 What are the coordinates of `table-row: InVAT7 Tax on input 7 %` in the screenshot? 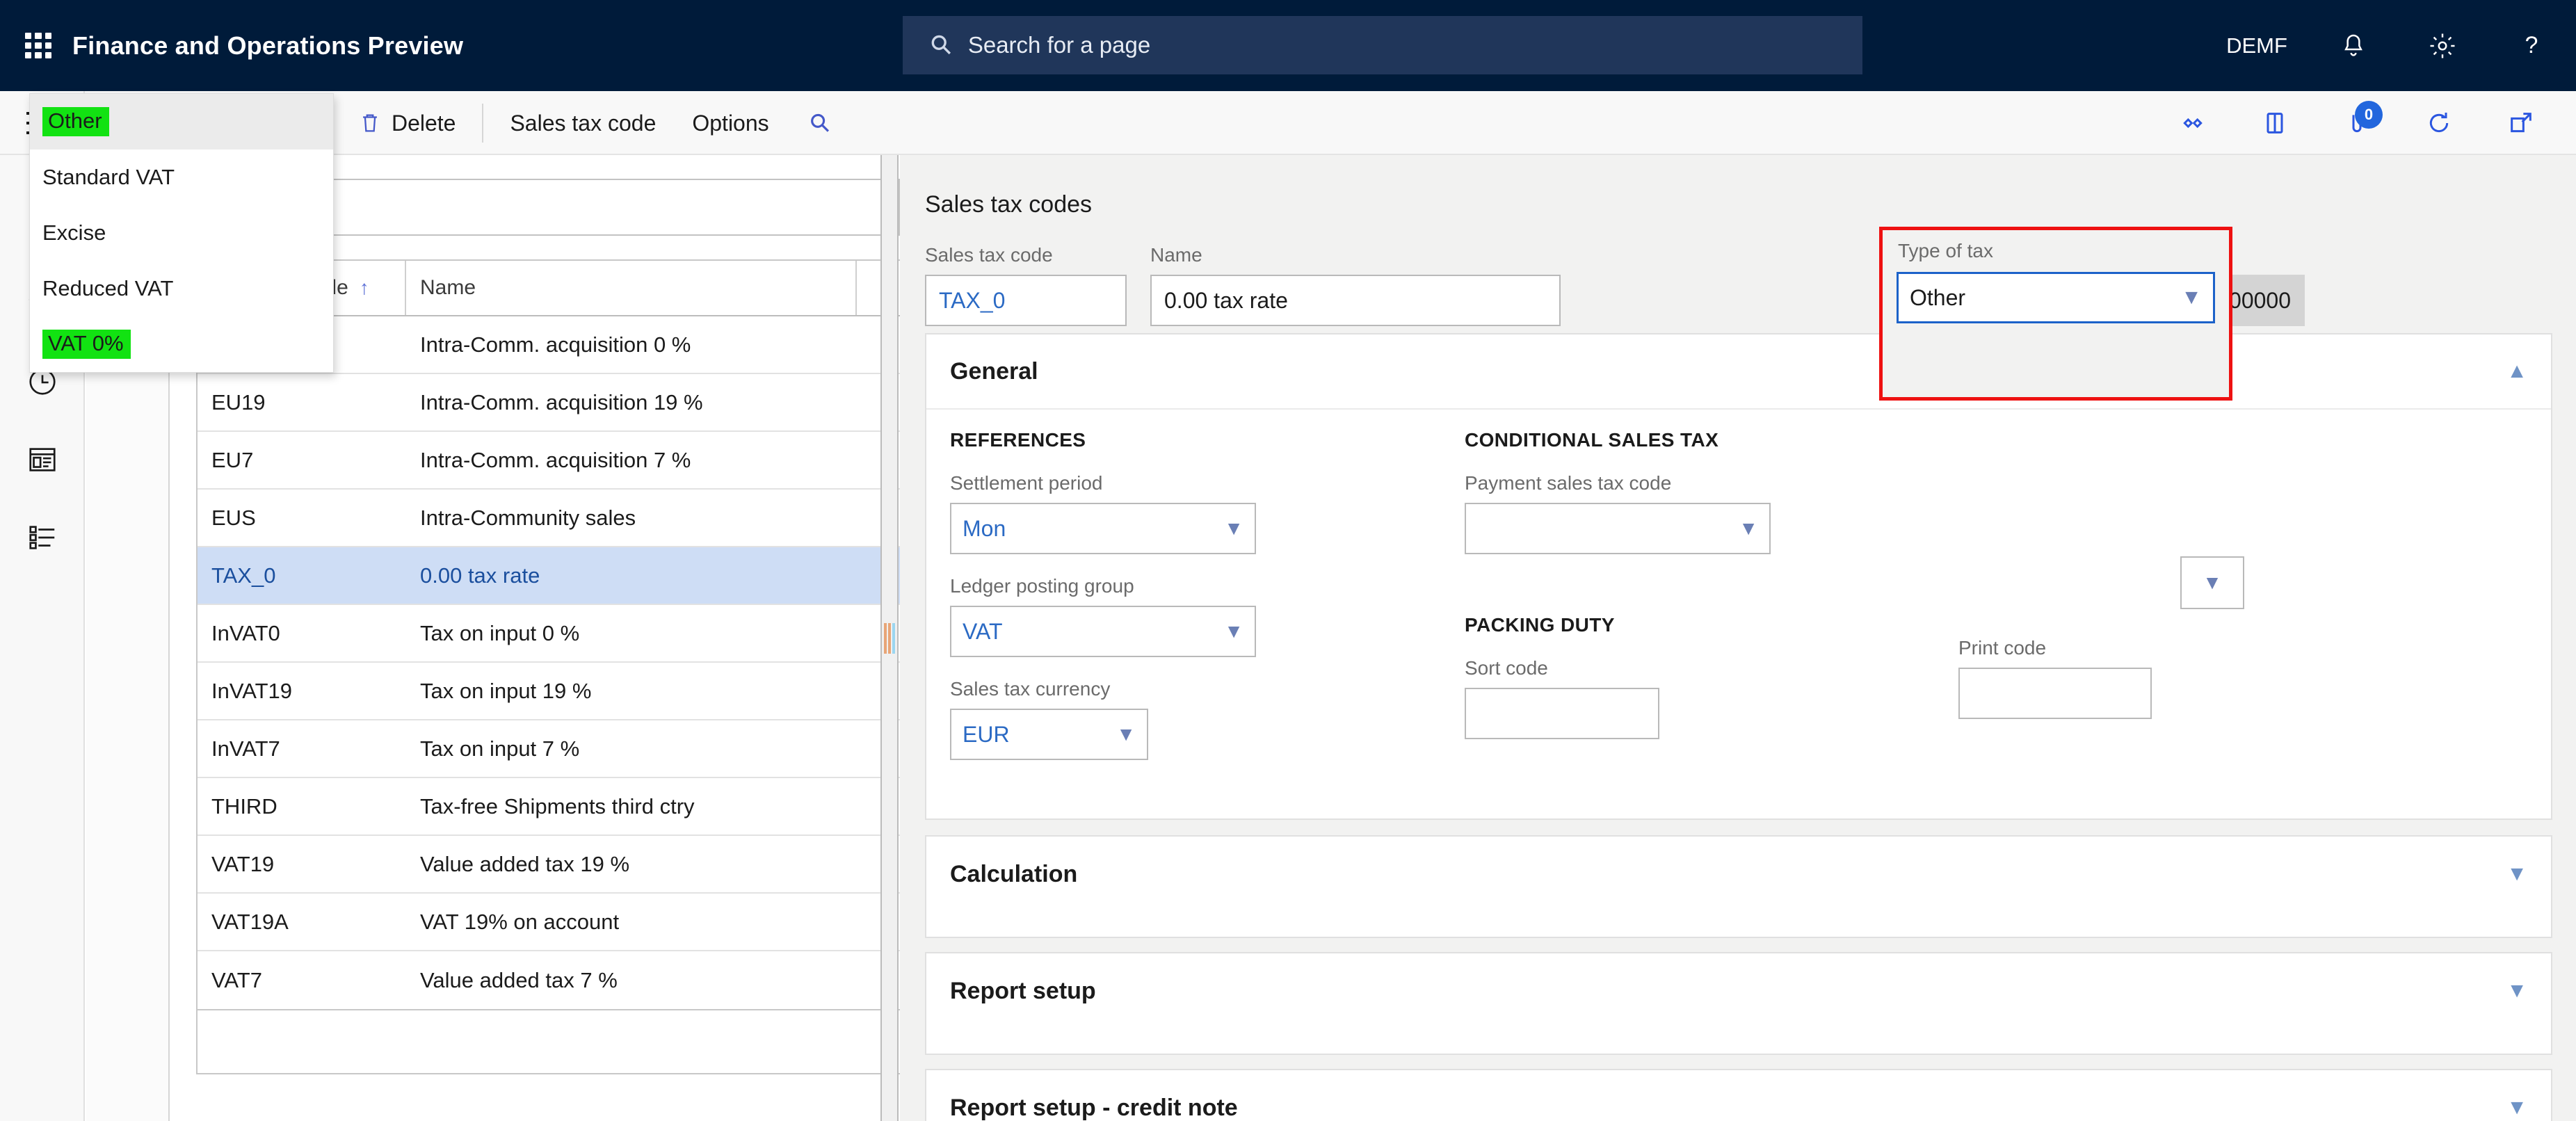 It's located at (549, 749).